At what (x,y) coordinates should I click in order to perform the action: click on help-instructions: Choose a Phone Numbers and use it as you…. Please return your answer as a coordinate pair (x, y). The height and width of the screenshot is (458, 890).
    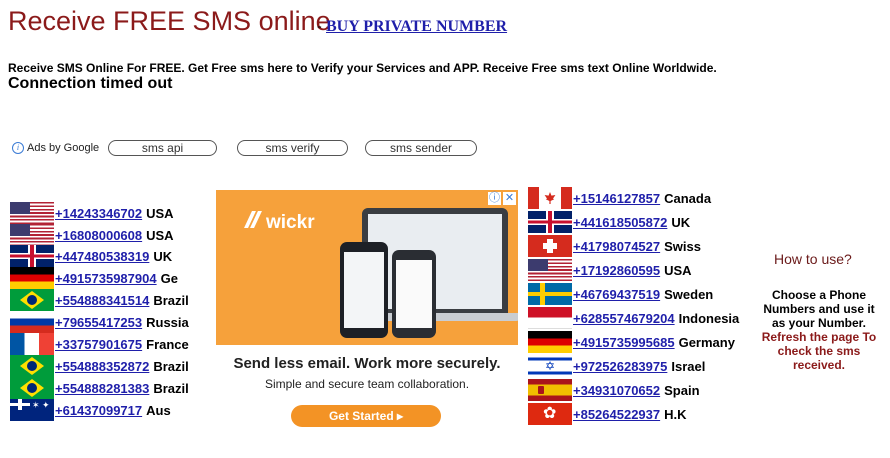
    Looking at the image, I should click on (819, 309).